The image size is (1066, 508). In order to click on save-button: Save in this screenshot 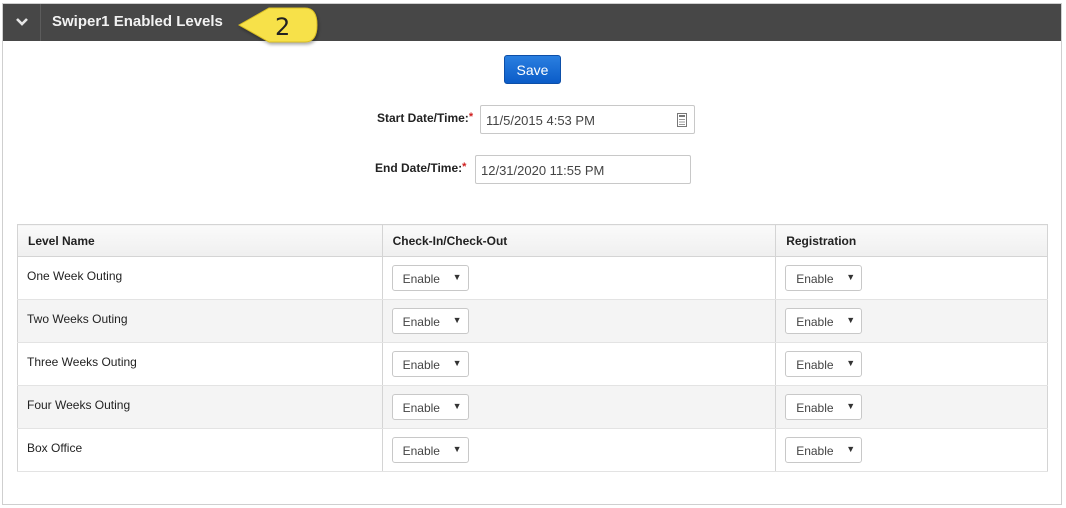, I will do `click(532, 69)`.